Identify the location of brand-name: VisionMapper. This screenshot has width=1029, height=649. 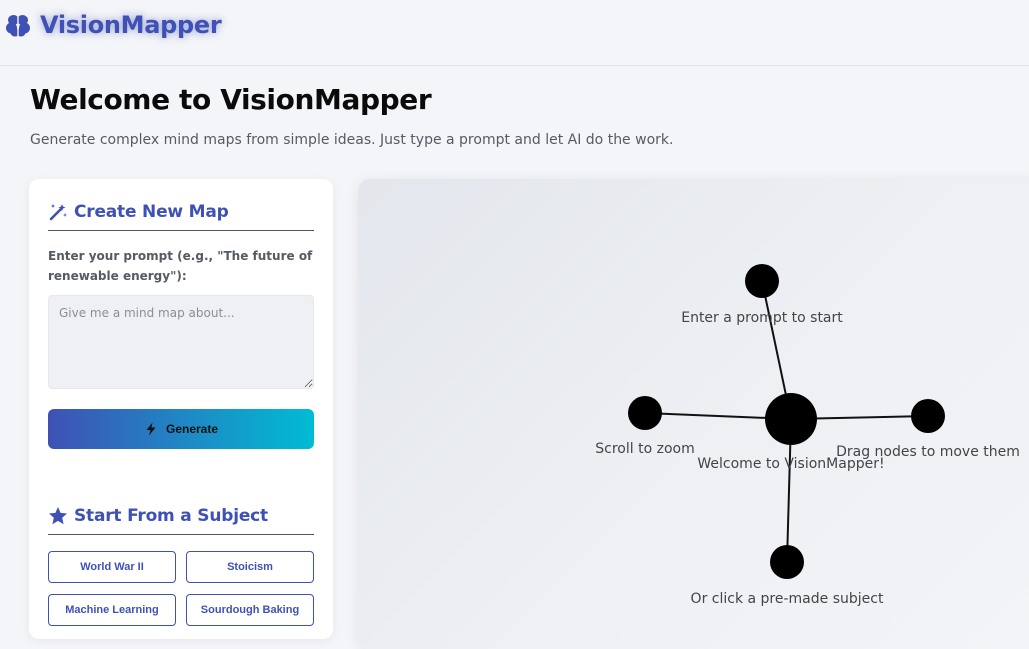
(131, 25).